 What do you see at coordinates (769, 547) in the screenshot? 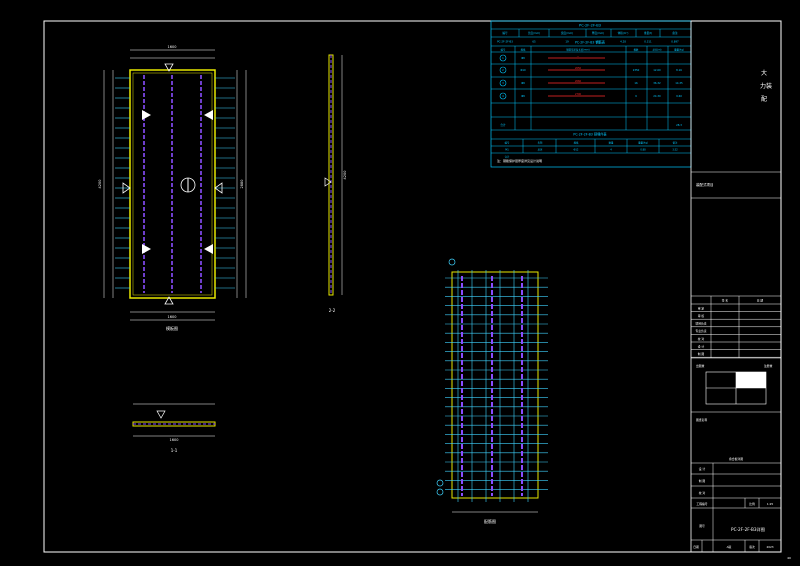
I see `tb-value: 2023` at bounding box center [769, 547].